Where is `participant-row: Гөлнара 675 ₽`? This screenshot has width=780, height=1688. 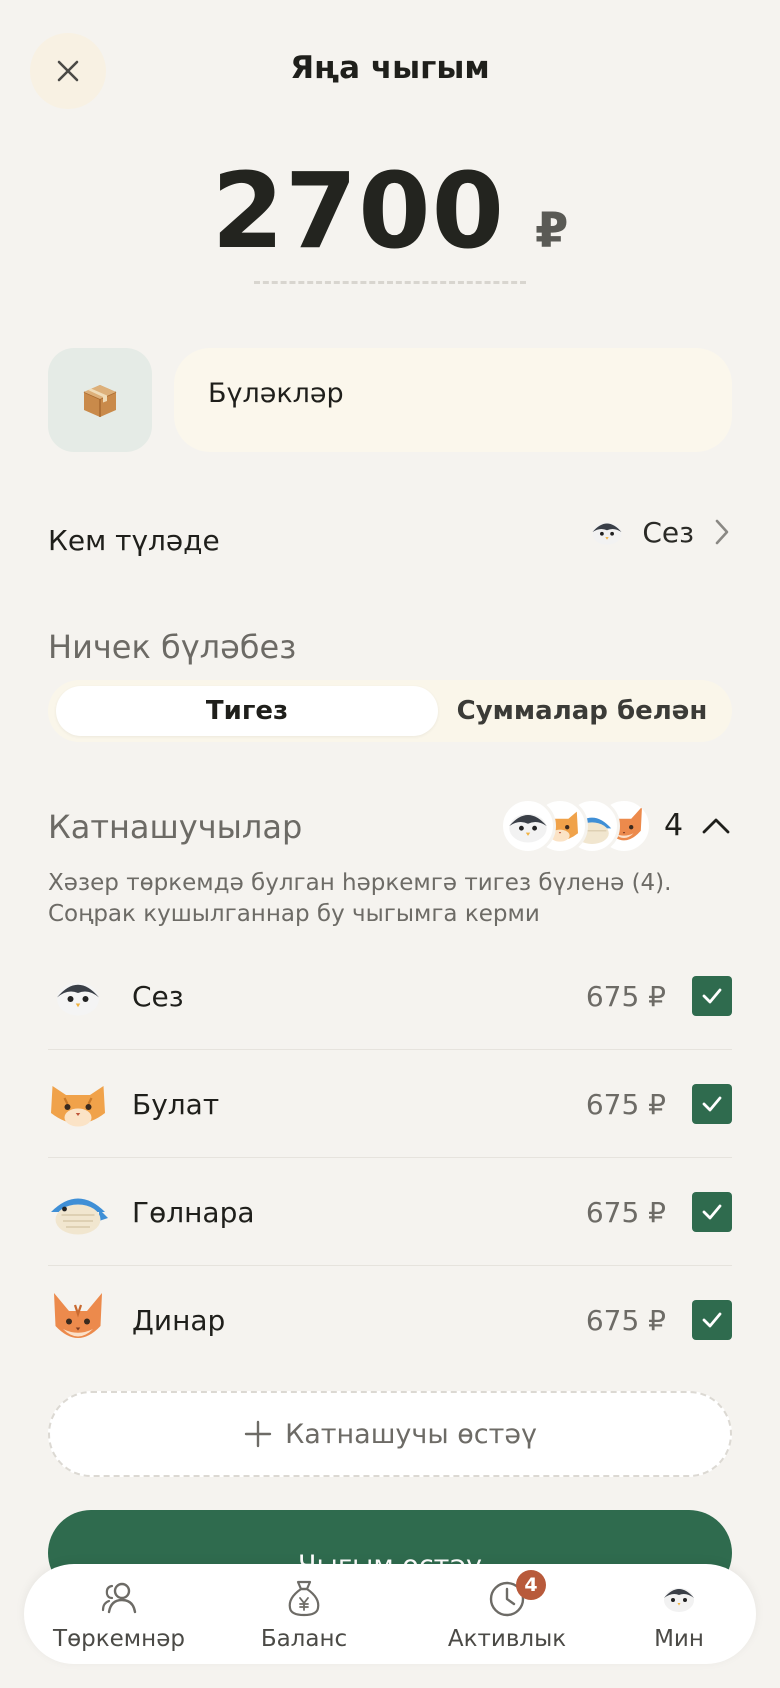
participant-row: Гөлнара 675 ₽ is located at coordinates (390, 1212).